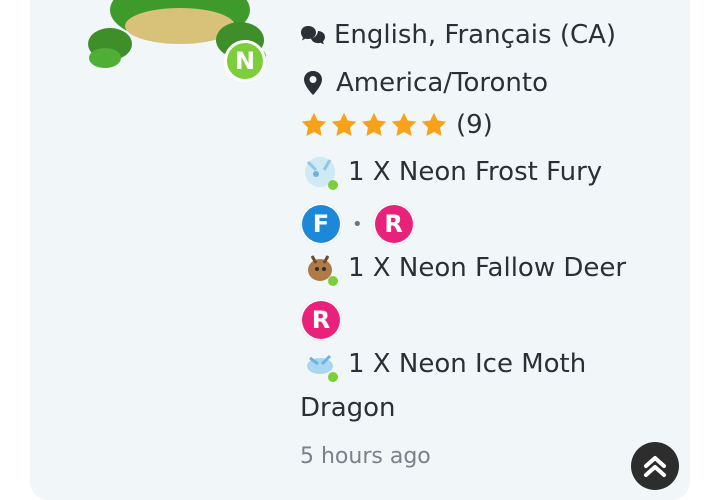 This screenshot has width=720, height=500. I want to click on fly-badge: F, so click(321, 224).